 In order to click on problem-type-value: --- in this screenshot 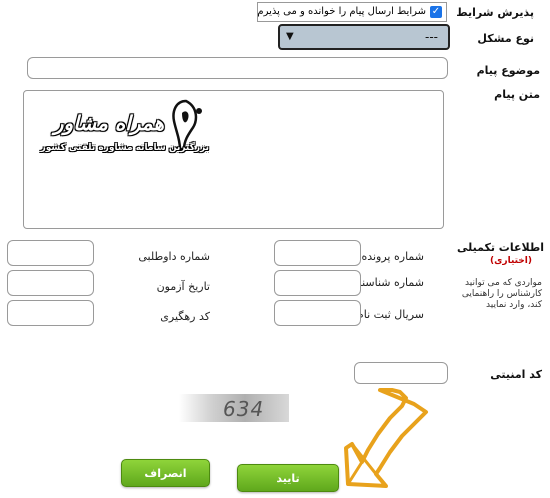, I will do `click(431, 37)`.